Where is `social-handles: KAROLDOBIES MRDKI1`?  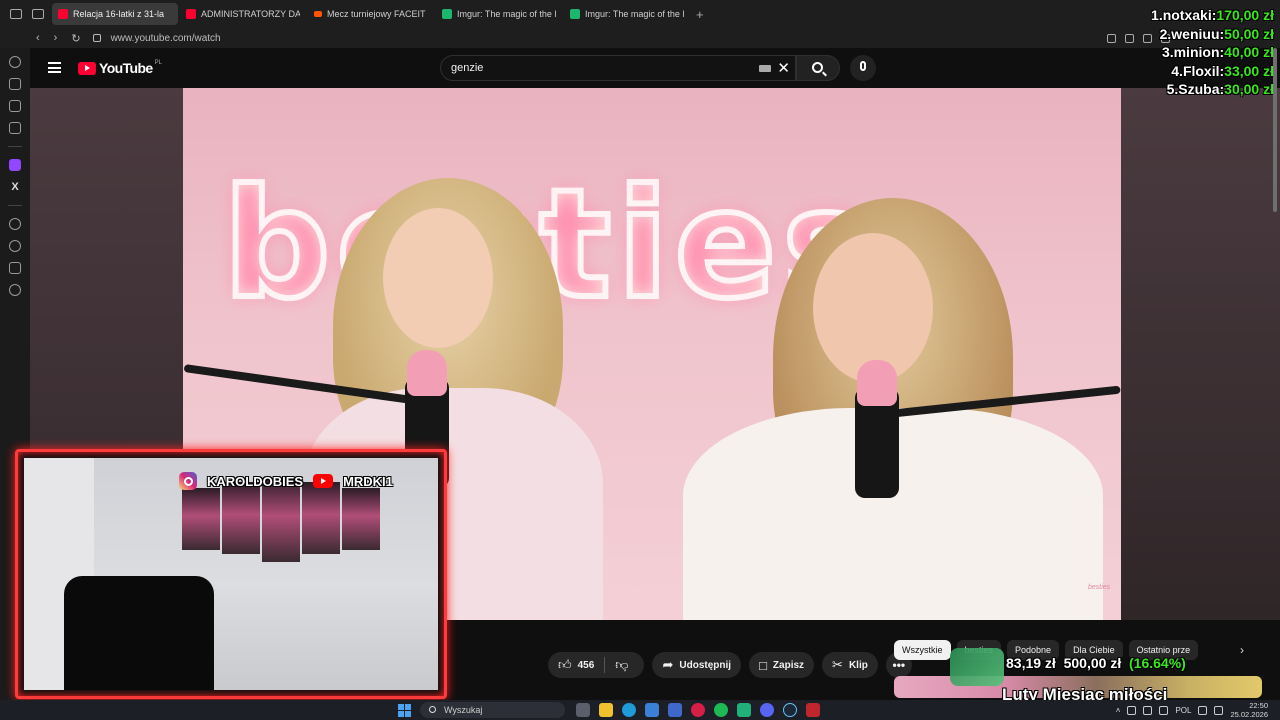
social-handles: KAROLDOBIES MRDKI1 is located at coordinates (286, 481).